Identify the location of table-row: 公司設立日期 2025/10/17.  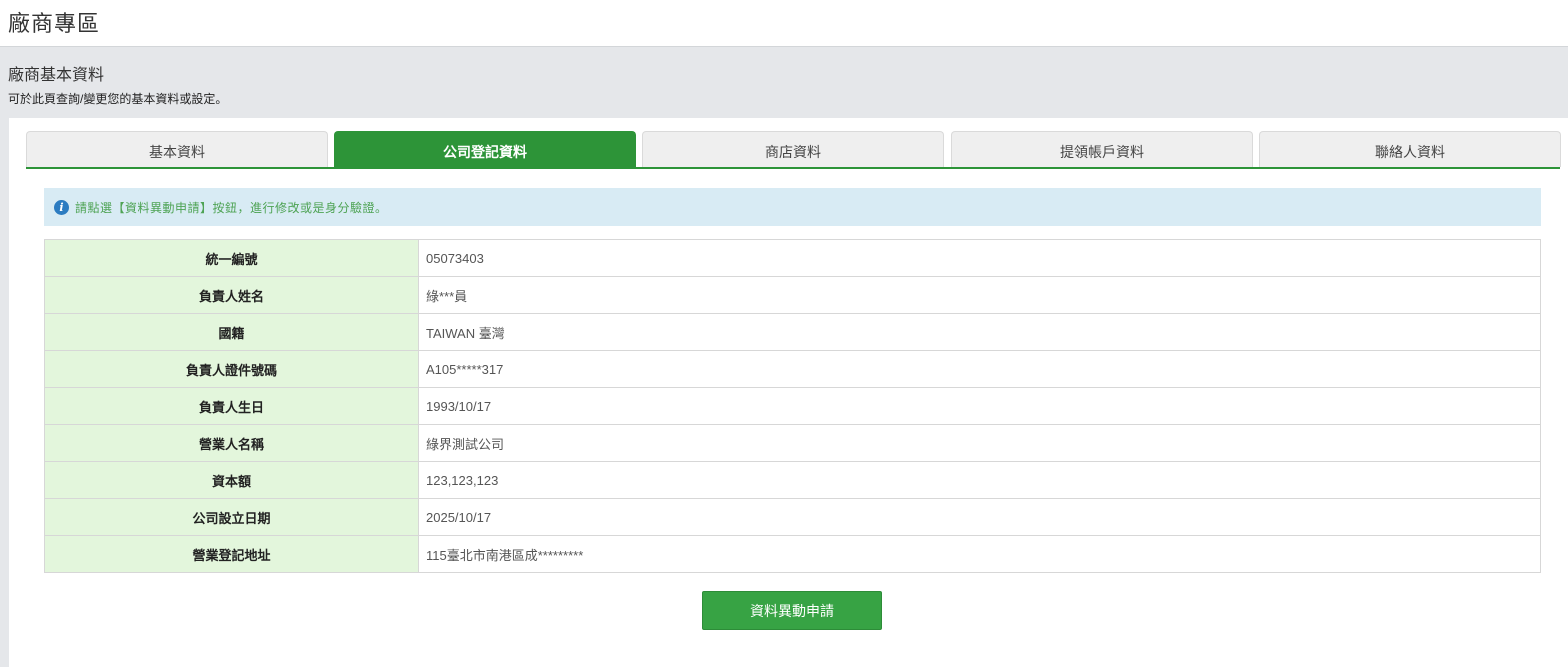
(792, 517).